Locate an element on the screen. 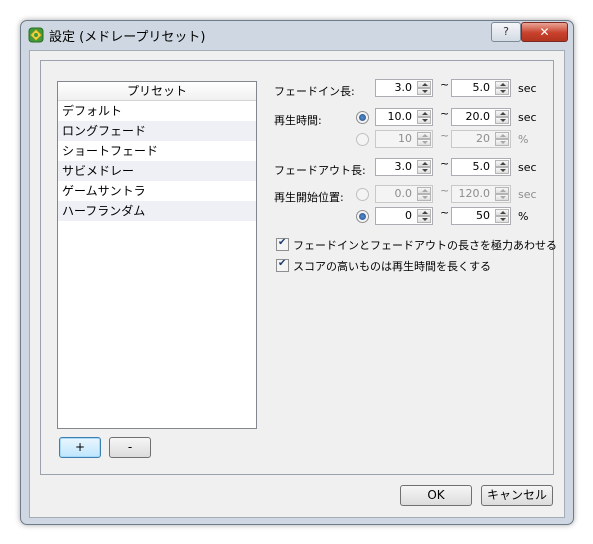 Image resolution: width=593 pixels, height=544 pixels. fade-in-max-value: 5.0 is located at coordinates (472, 88).